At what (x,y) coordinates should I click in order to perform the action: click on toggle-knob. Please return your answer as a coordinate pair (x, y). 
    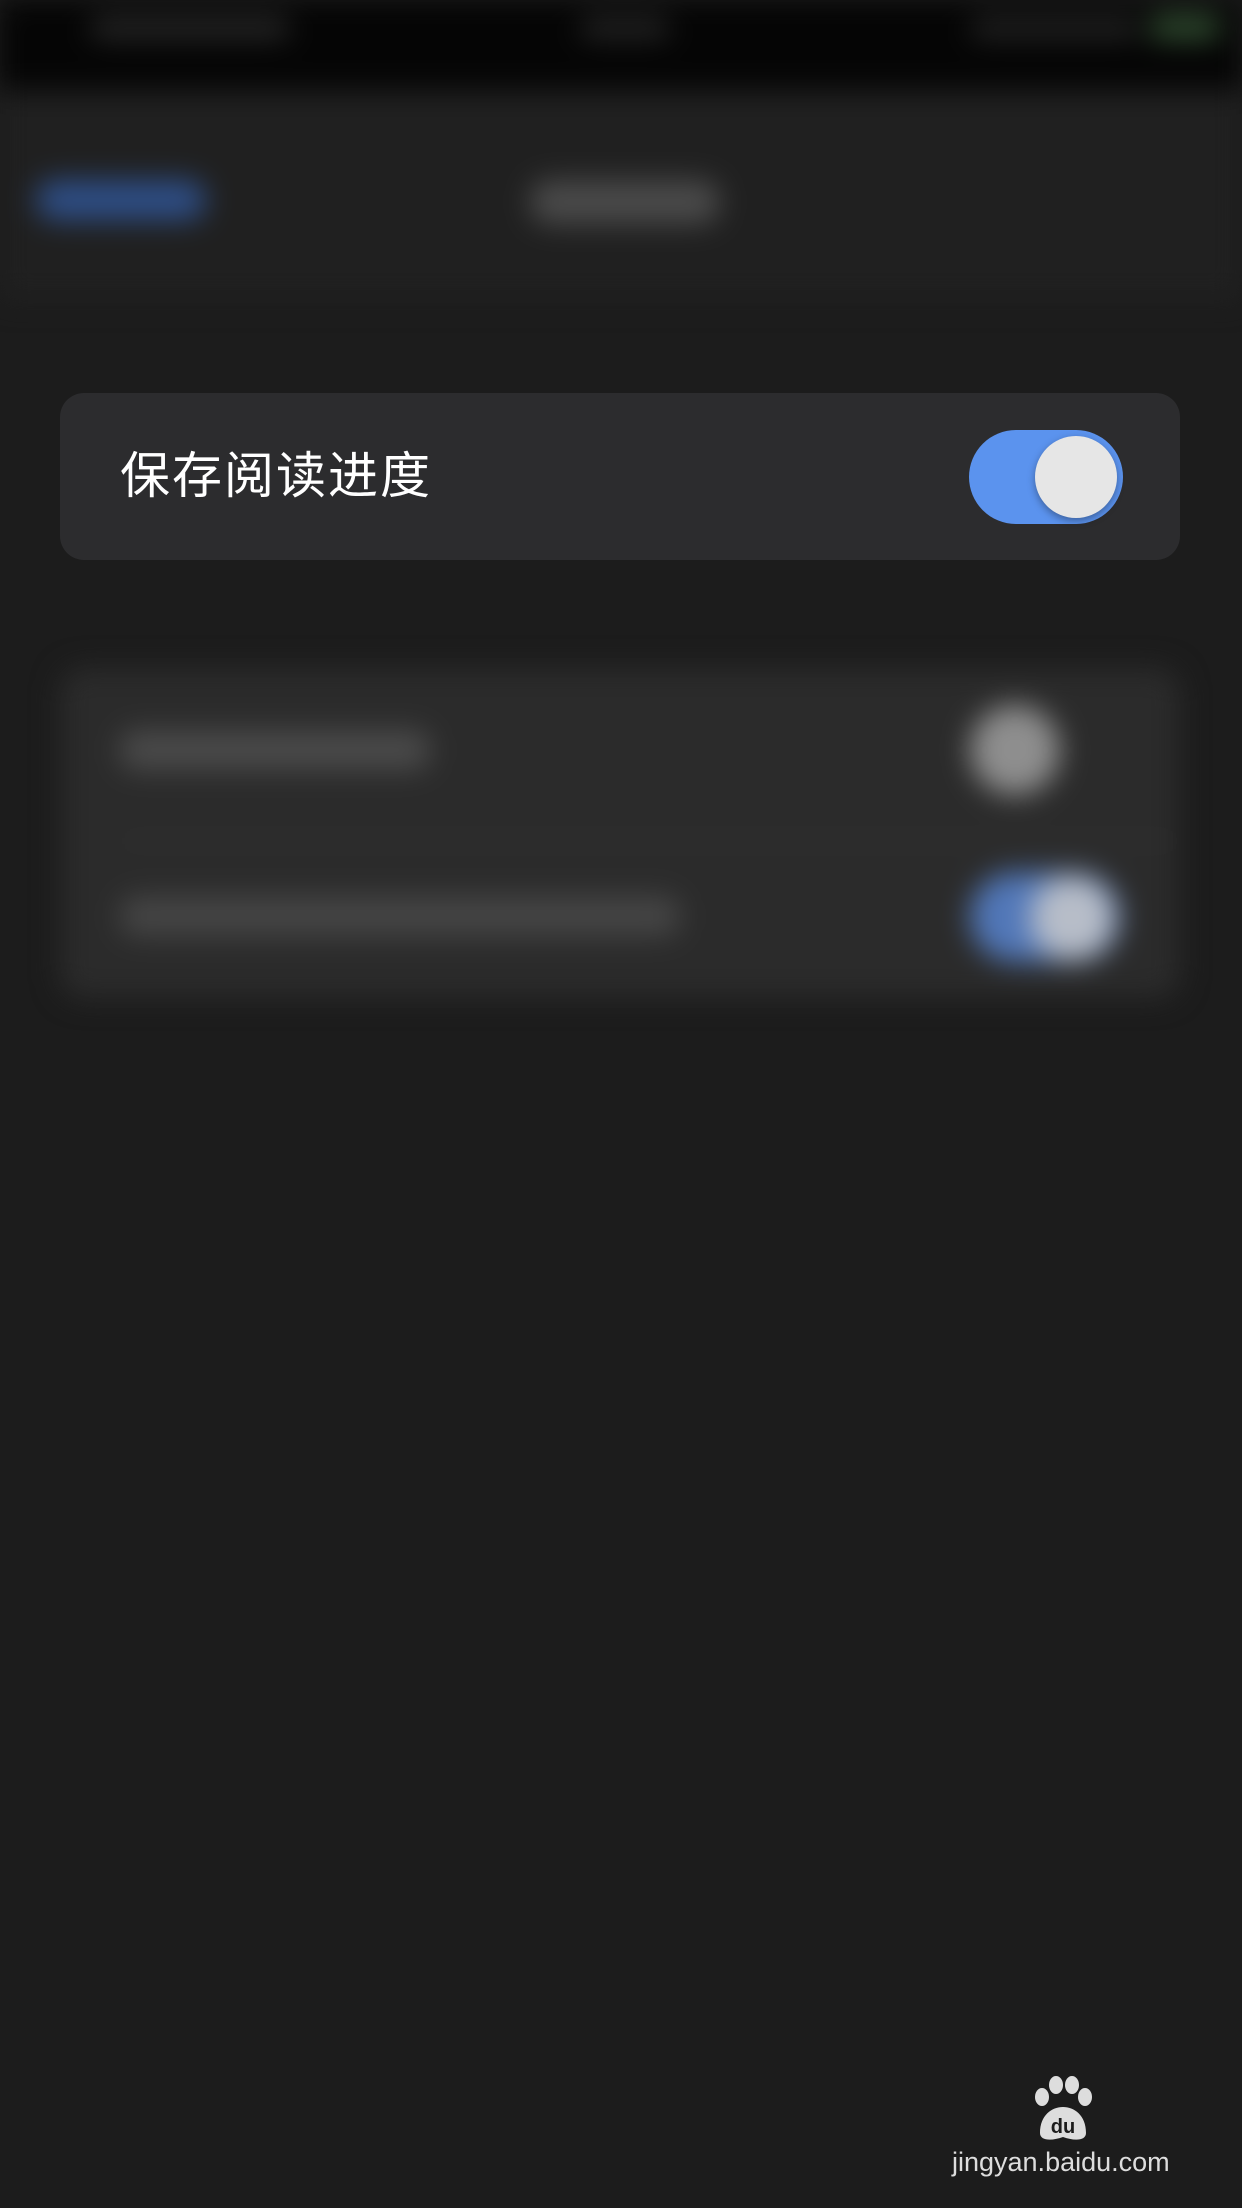
    Looking at the image, I should click on (1076, 477).